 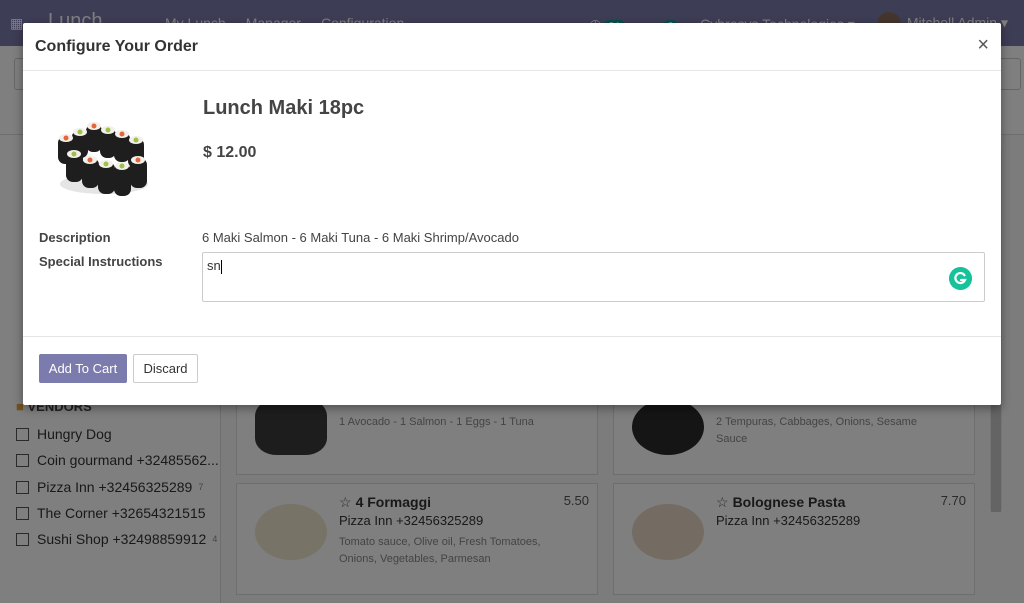 What do you see at coordinates (284, 108) in the screenshot?
I see `product-name: Lunch Maki 18pc` at bounding box center [284, 108].